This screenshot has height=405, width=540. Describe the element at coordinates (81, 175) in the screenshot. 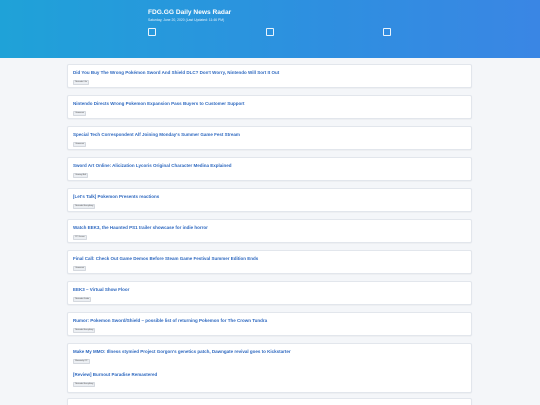

I see `source-badge: Gaming Bolt` at that location.